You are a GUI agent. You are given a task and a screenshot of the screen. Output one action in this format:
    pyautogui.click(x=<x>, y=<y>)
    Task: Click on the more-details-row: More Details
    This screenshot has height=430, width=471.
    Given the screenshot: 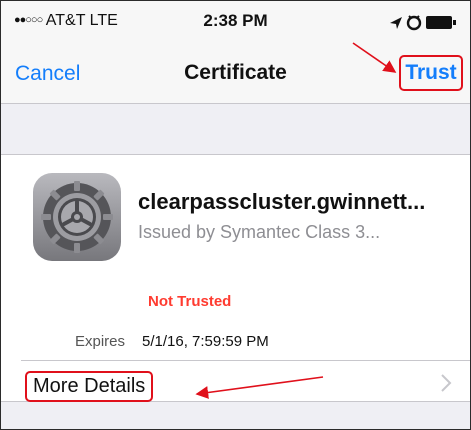 What is the action you would take?
    pyautogui.click(x=235, y=381)
    